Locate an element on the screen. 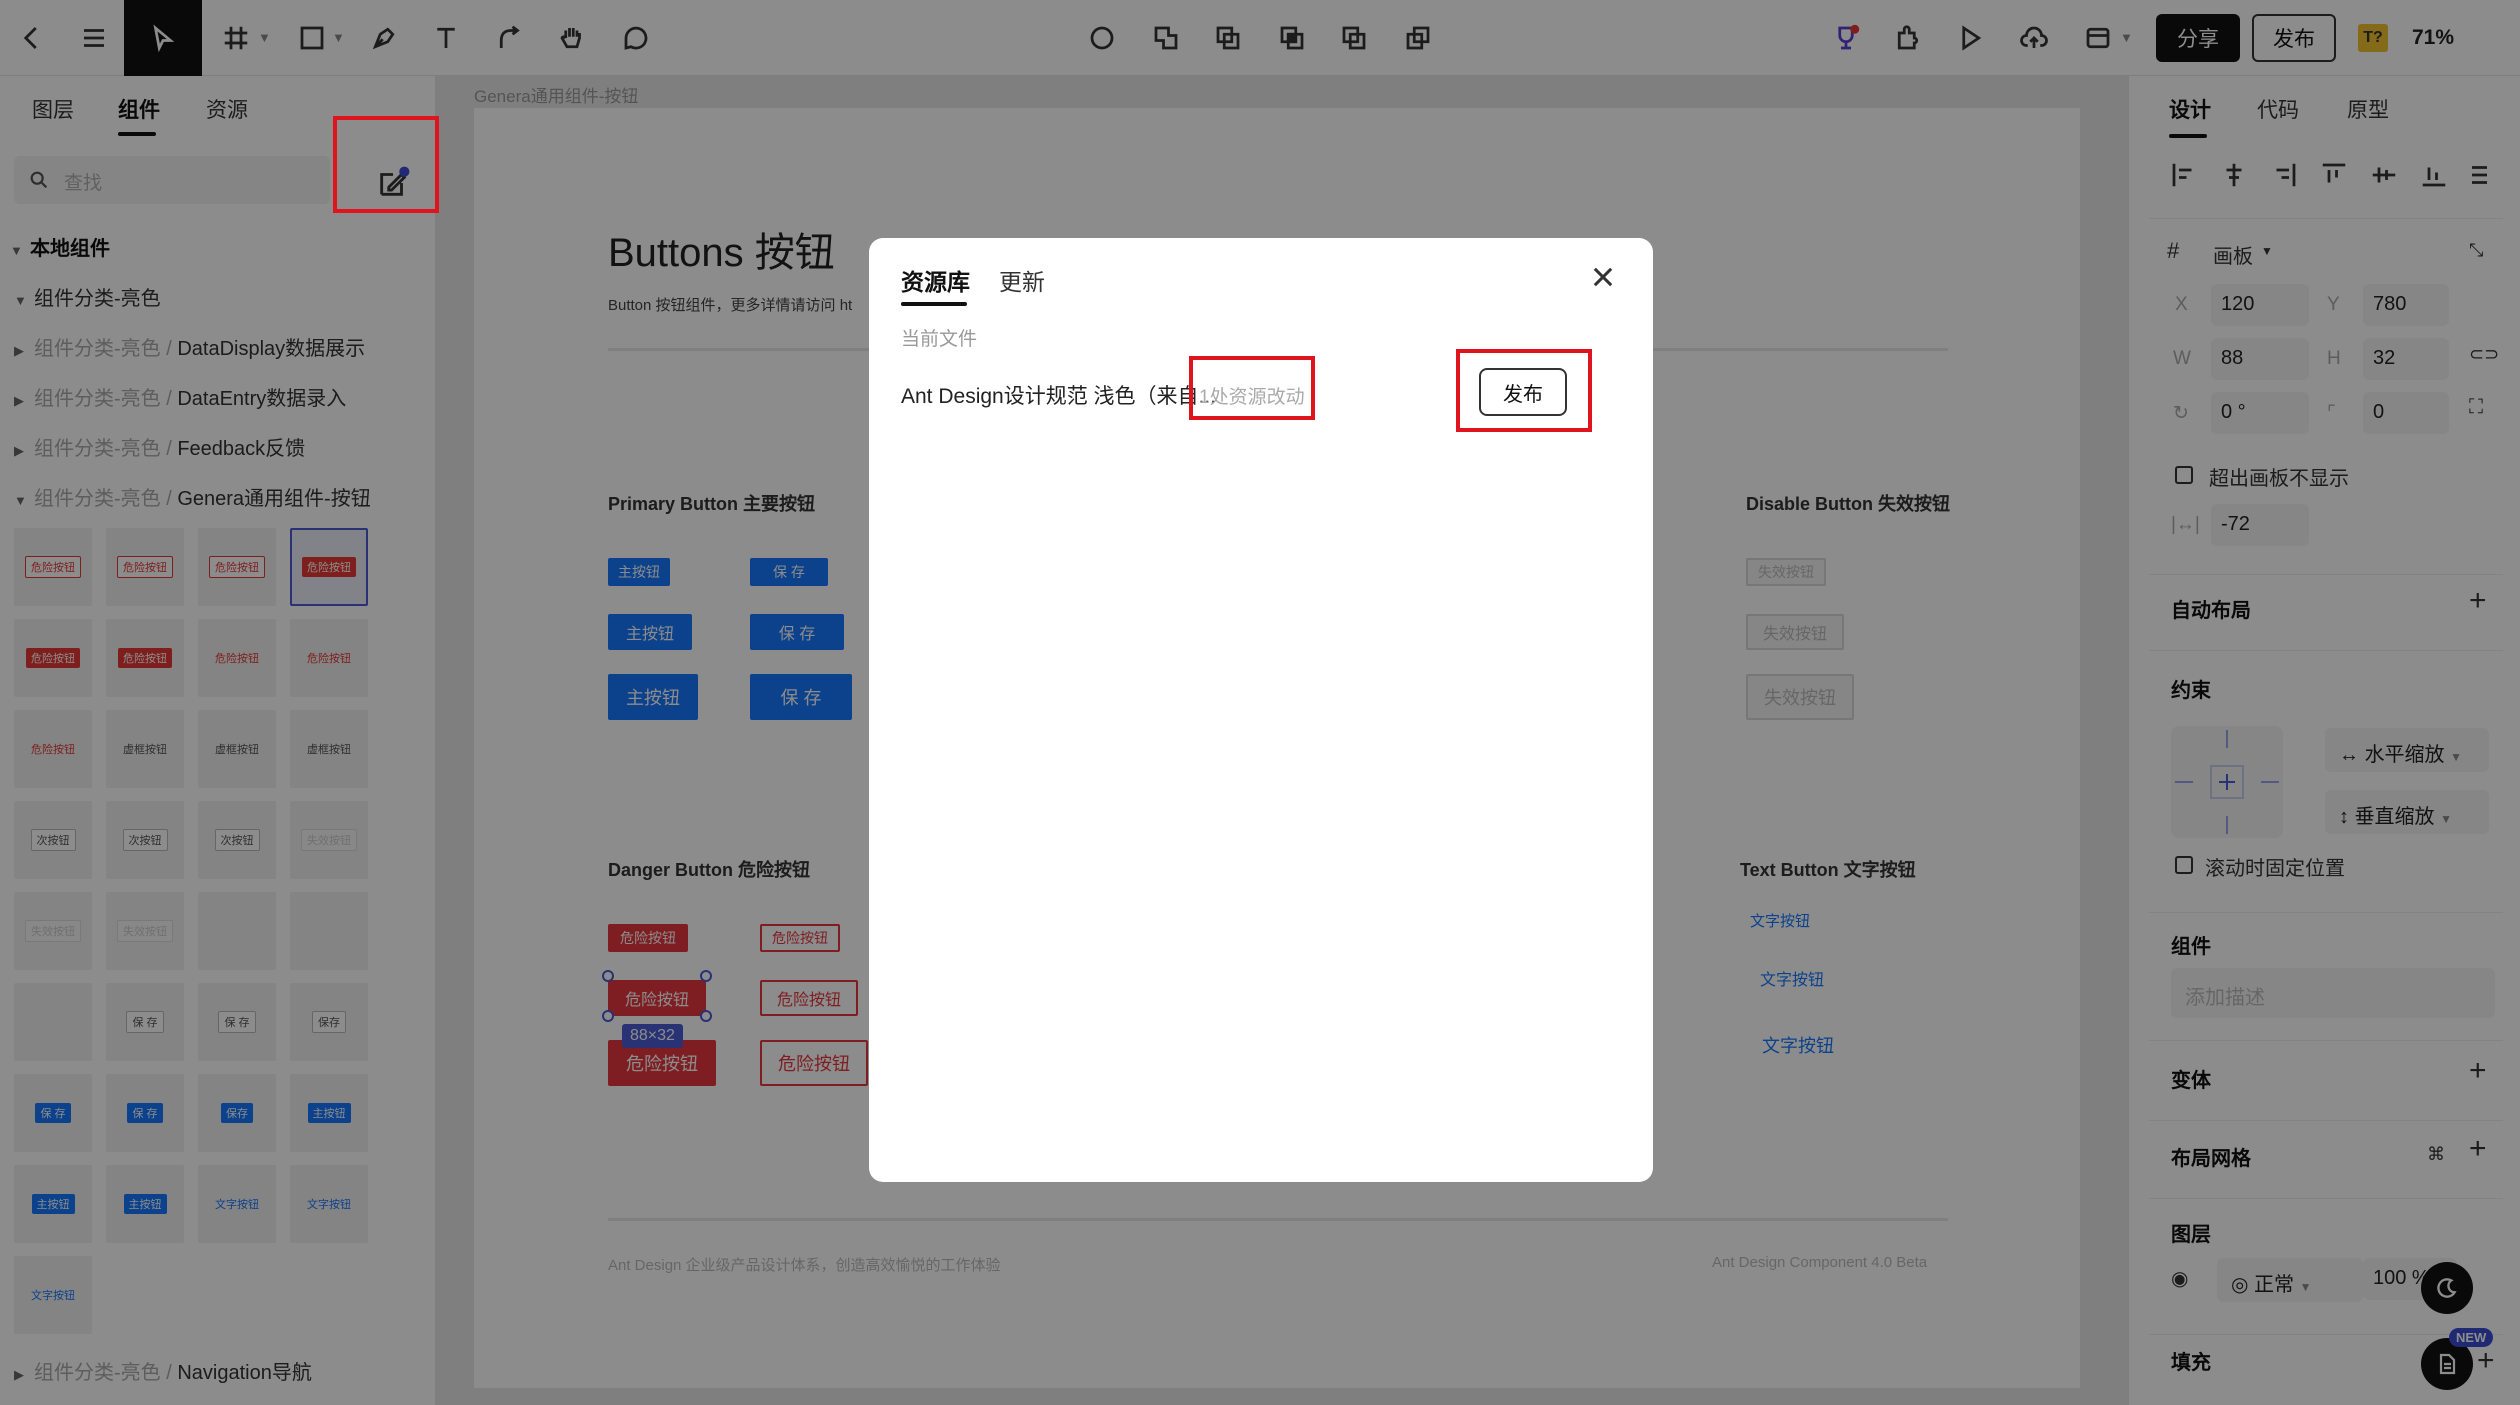  close-icon is located at coordinates (1603, 277).